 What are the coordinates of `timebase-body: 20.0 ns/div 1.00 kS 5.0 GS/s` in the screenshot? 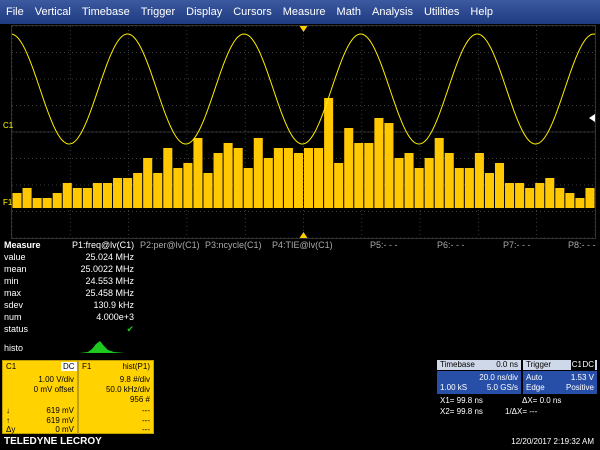 It's located at (479, 382).